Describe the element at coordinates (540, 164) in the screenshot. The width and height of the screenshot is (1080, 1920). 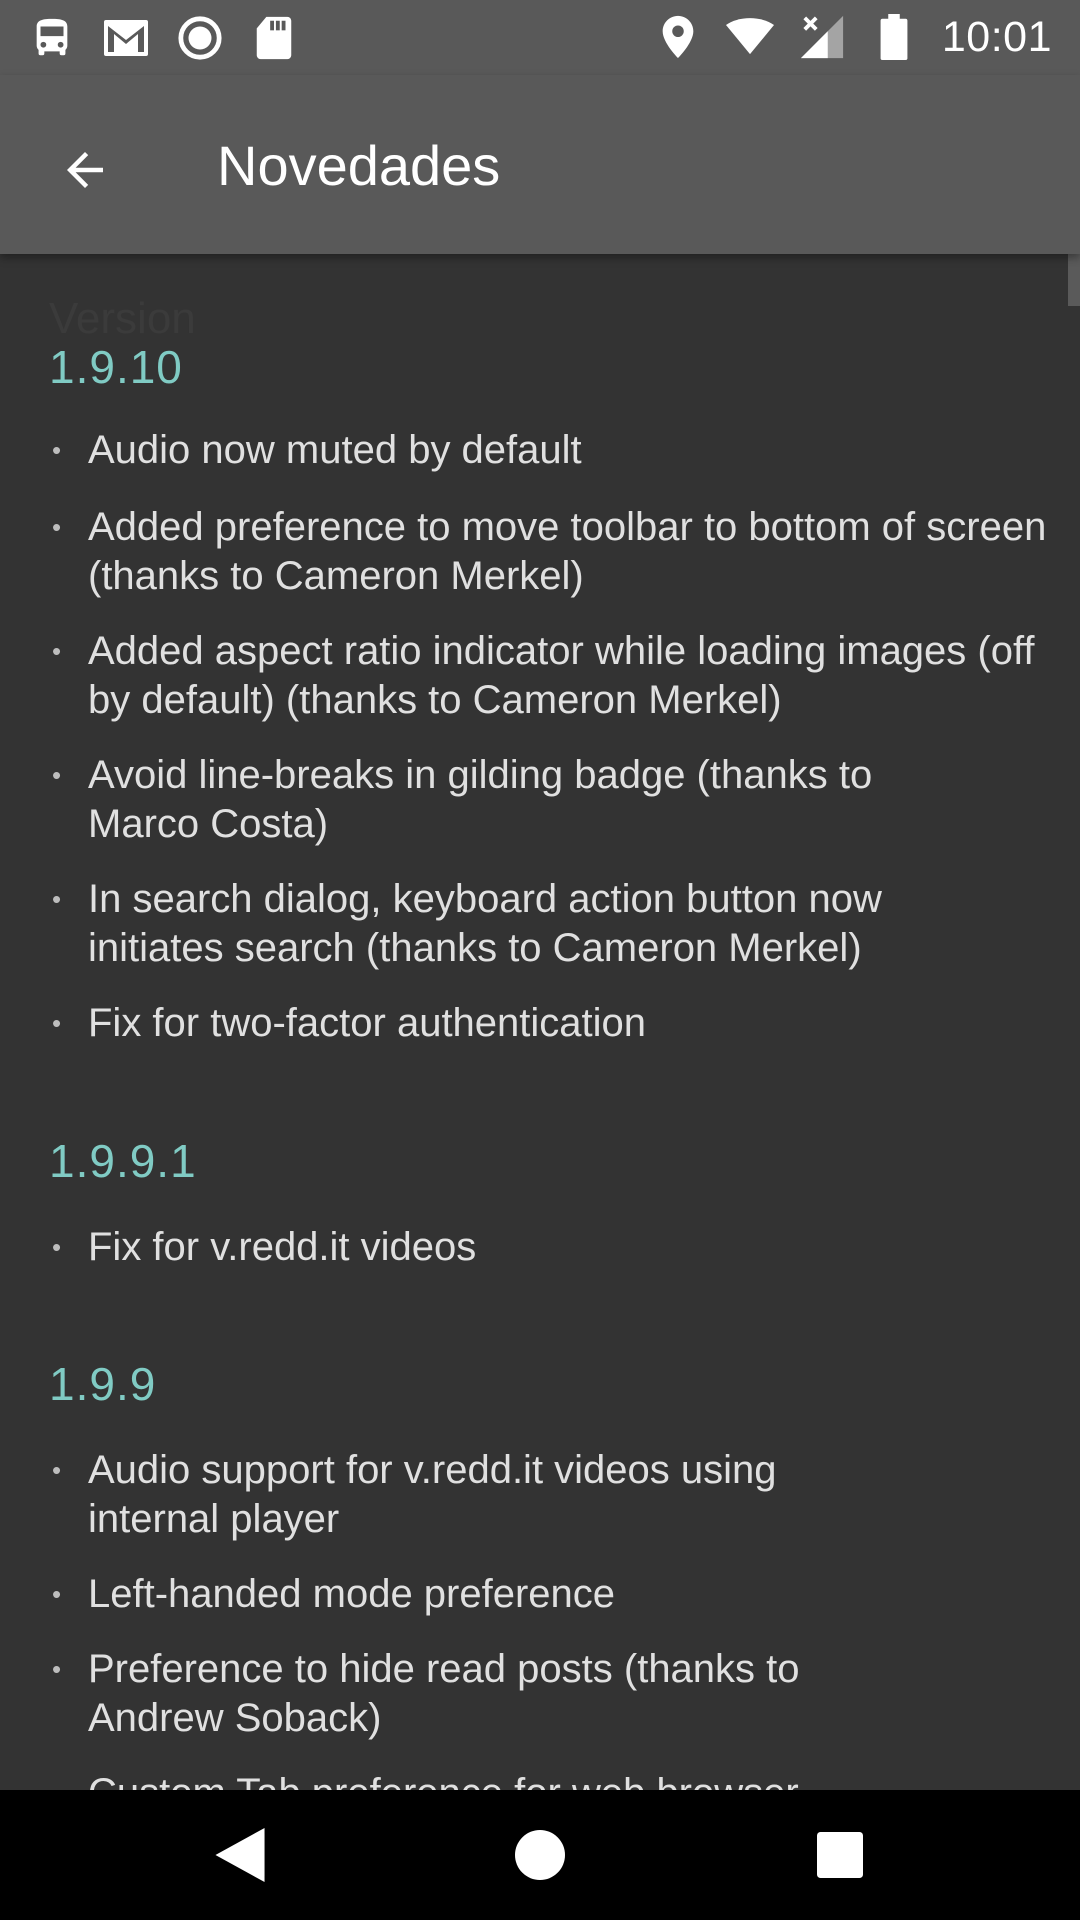
I see `app-bar: Novedades` at that location.